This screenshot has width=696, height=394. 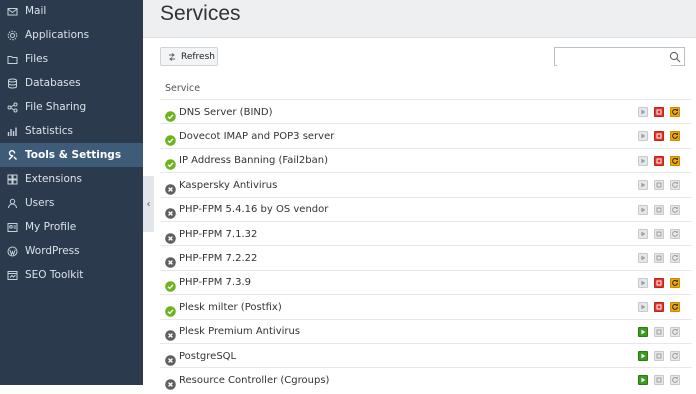 What do you see at coordinates (182, 88) in the screenshot?
I see `column-header-service: Service` at bounding box center [182, 88].